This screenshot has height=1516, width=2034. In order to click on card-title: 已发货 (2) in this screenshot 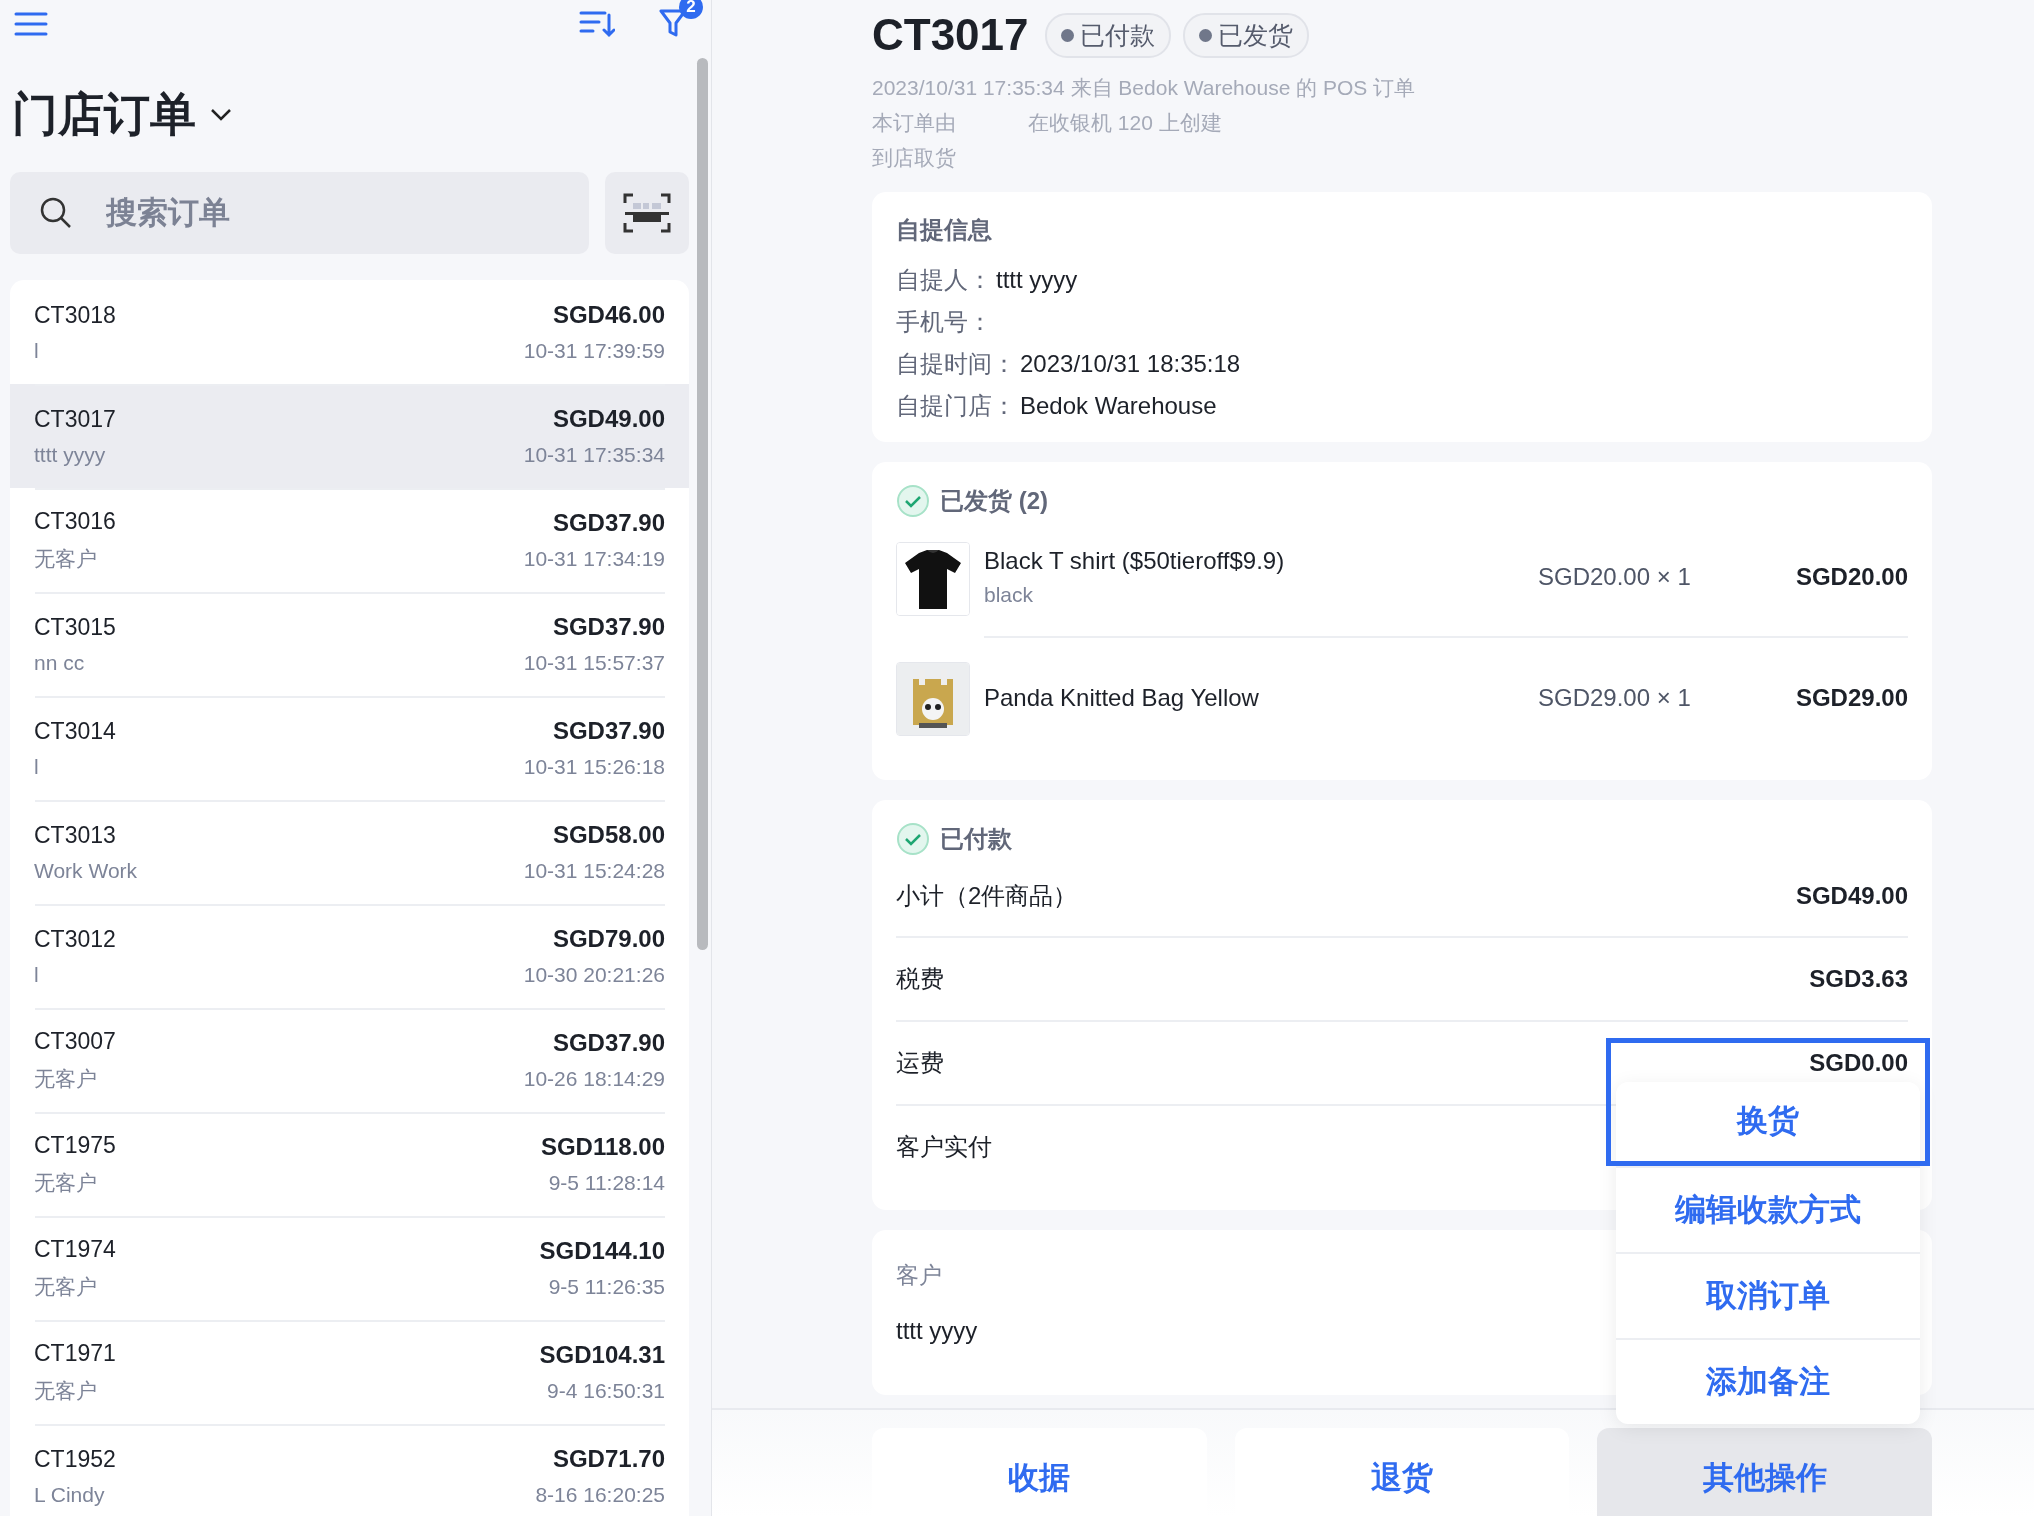, I will do `click(994, 501)`.